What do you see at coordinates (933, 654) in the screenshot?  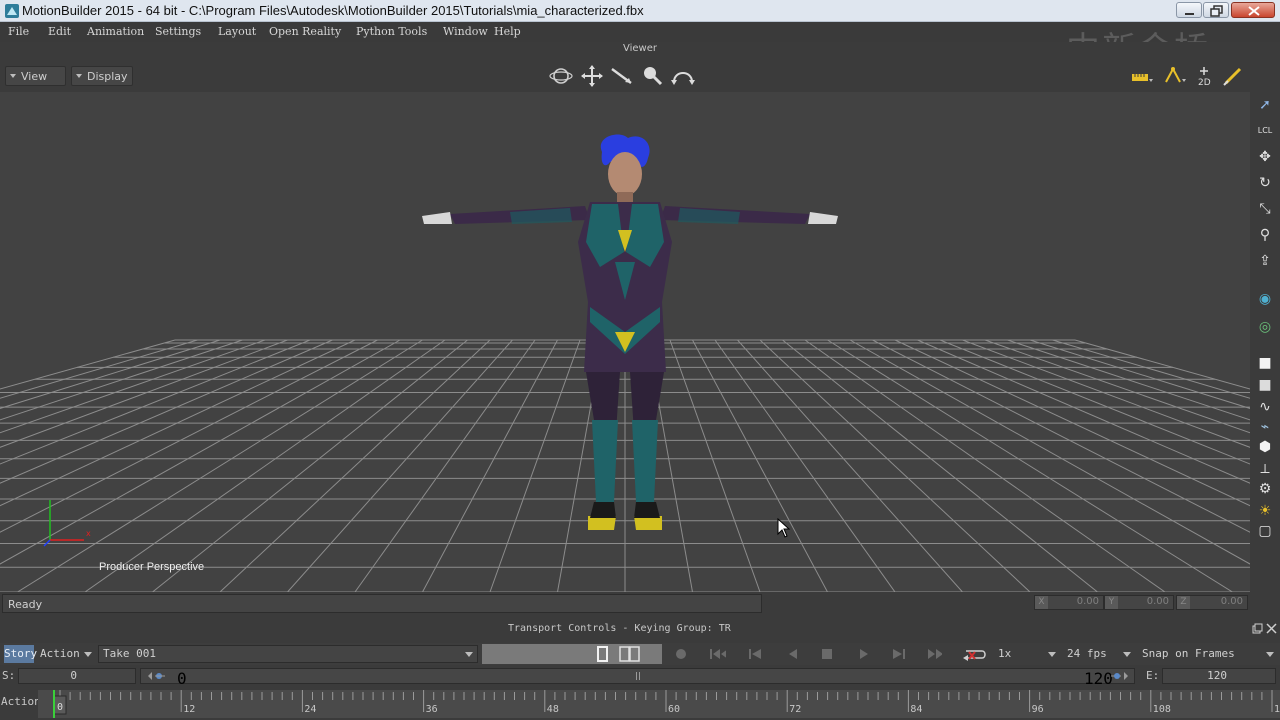 I see `go-to-end-icon` at bounding box center [933, 654].